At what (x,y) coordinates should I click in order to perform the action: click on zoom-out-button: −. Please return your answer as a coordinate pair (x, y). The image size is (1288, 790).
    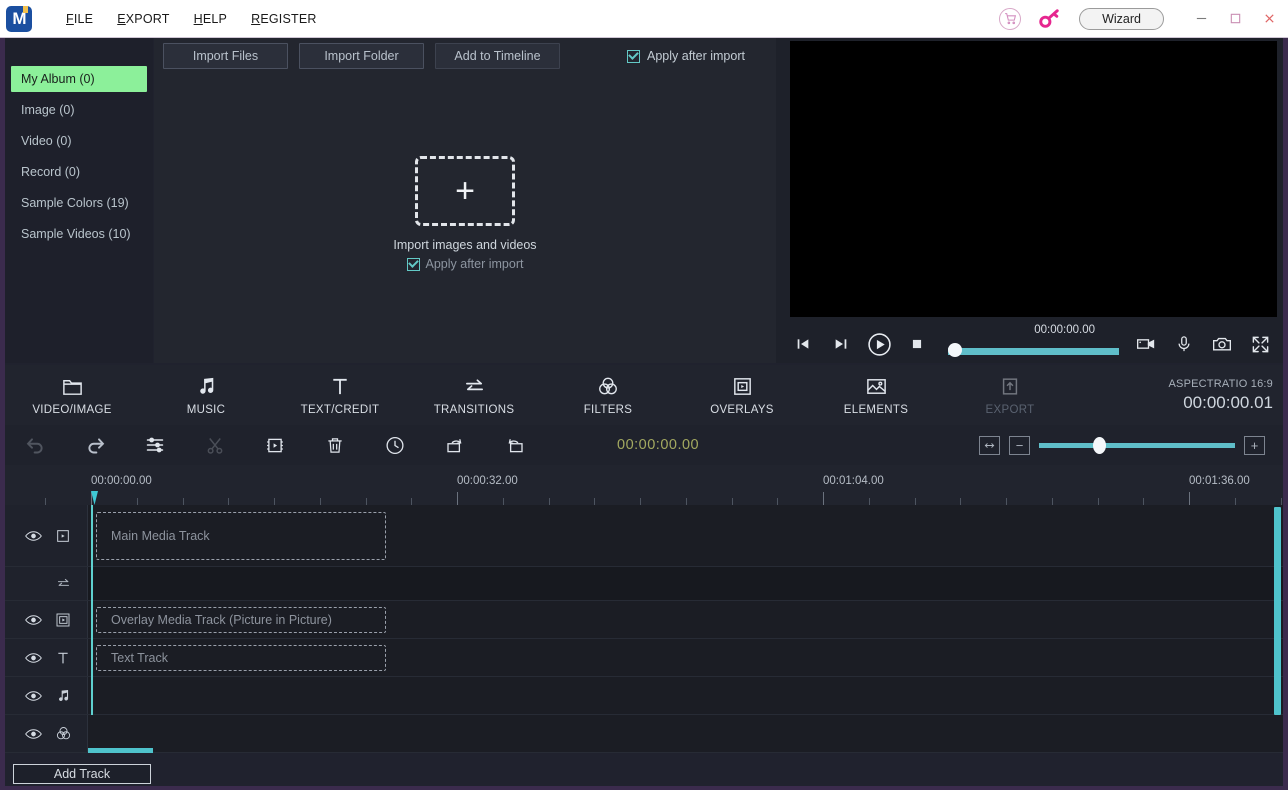
    Looking at the image, I should click on (1019, 445).